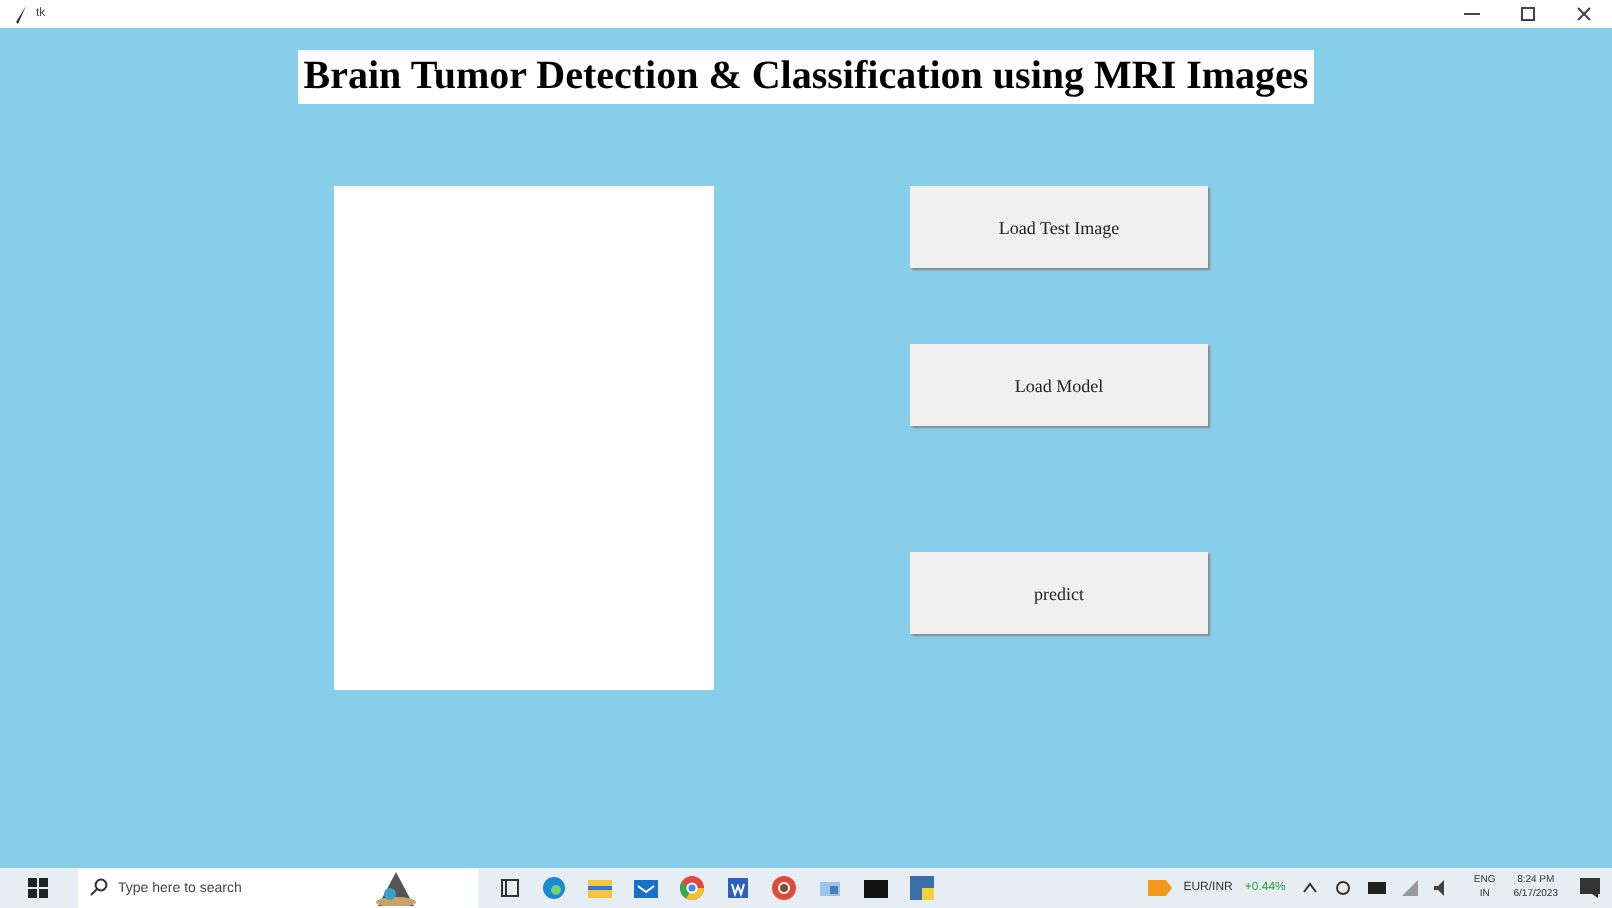  I want to click on close-icon, so click(1584, 14).